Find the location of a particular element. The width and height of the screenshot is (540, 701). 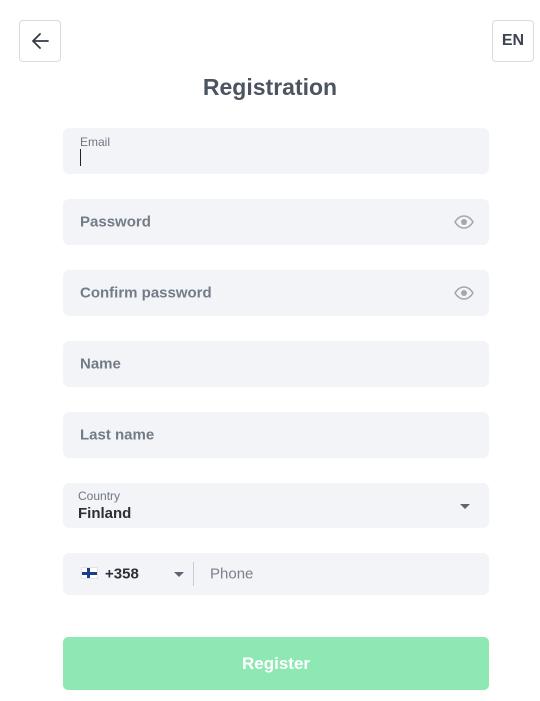

country-value: Finland is located at coordinates (105, 513).